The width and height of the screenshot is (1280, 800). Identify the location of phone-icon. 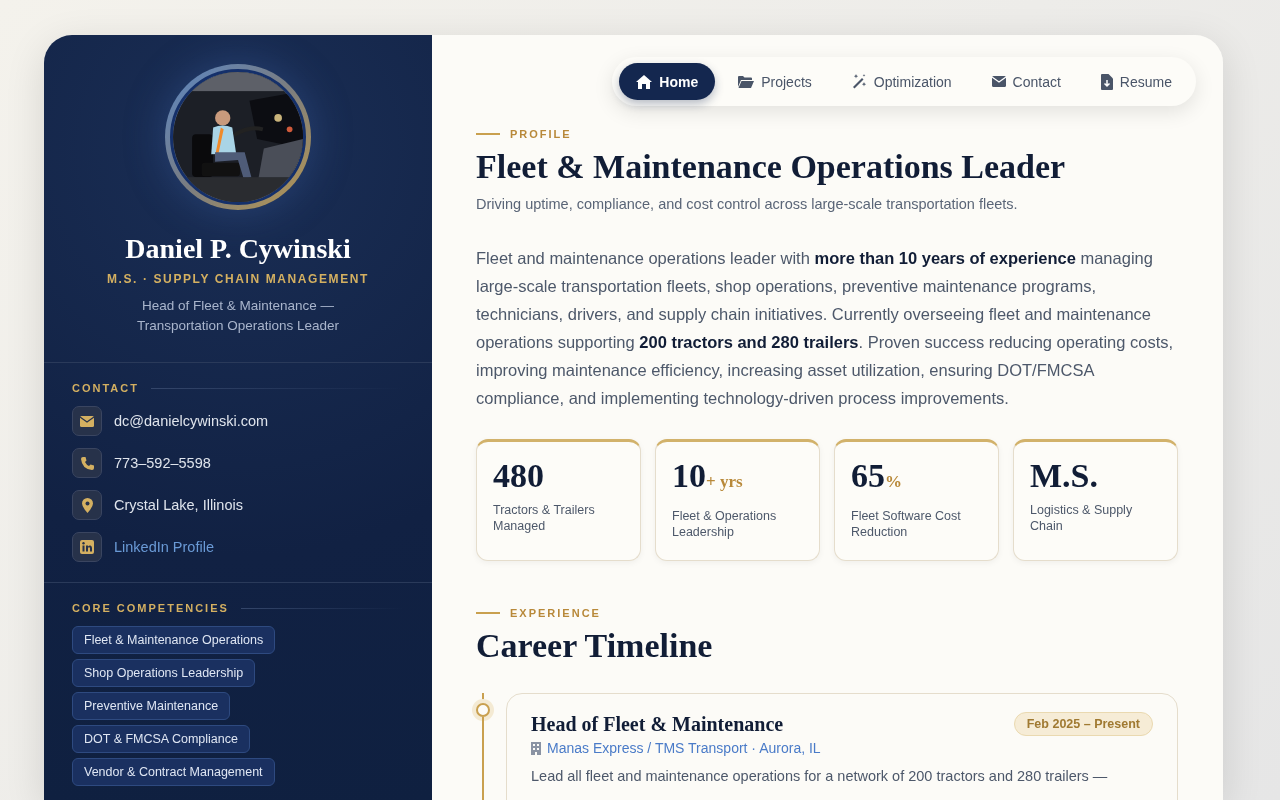
(87, 463).